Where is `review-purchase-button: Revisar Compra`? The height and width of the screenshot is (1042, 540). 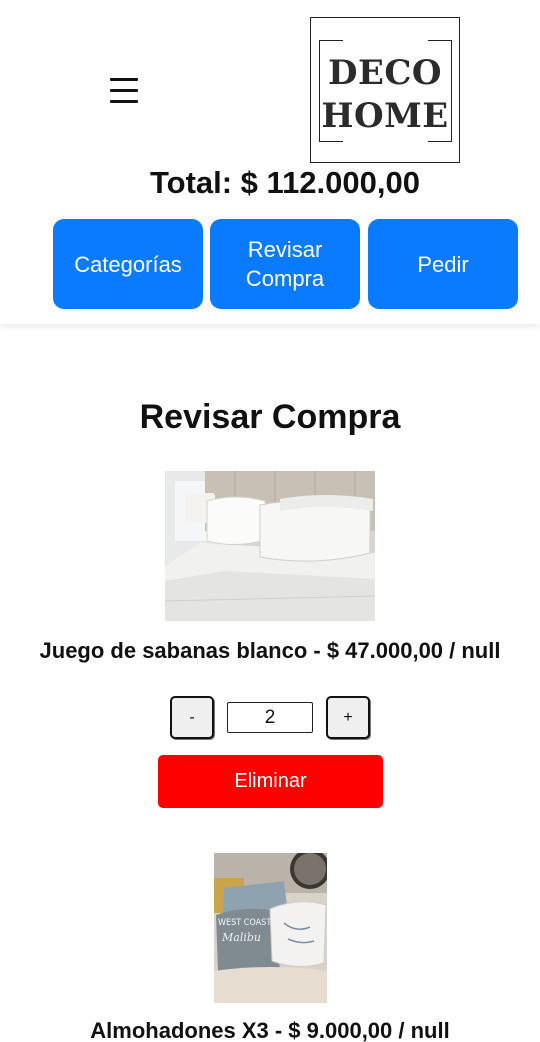
review-purchase-button: Revisar Compra is located at coordinates (285, 264).